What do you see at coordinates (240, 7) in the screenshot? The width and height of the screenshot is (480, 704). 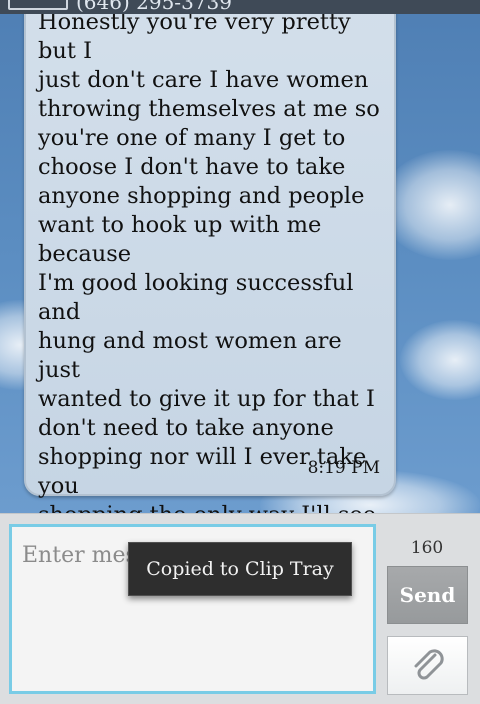 I see `contact-header: (646) 295-3739` at bounding box center [240, 7].